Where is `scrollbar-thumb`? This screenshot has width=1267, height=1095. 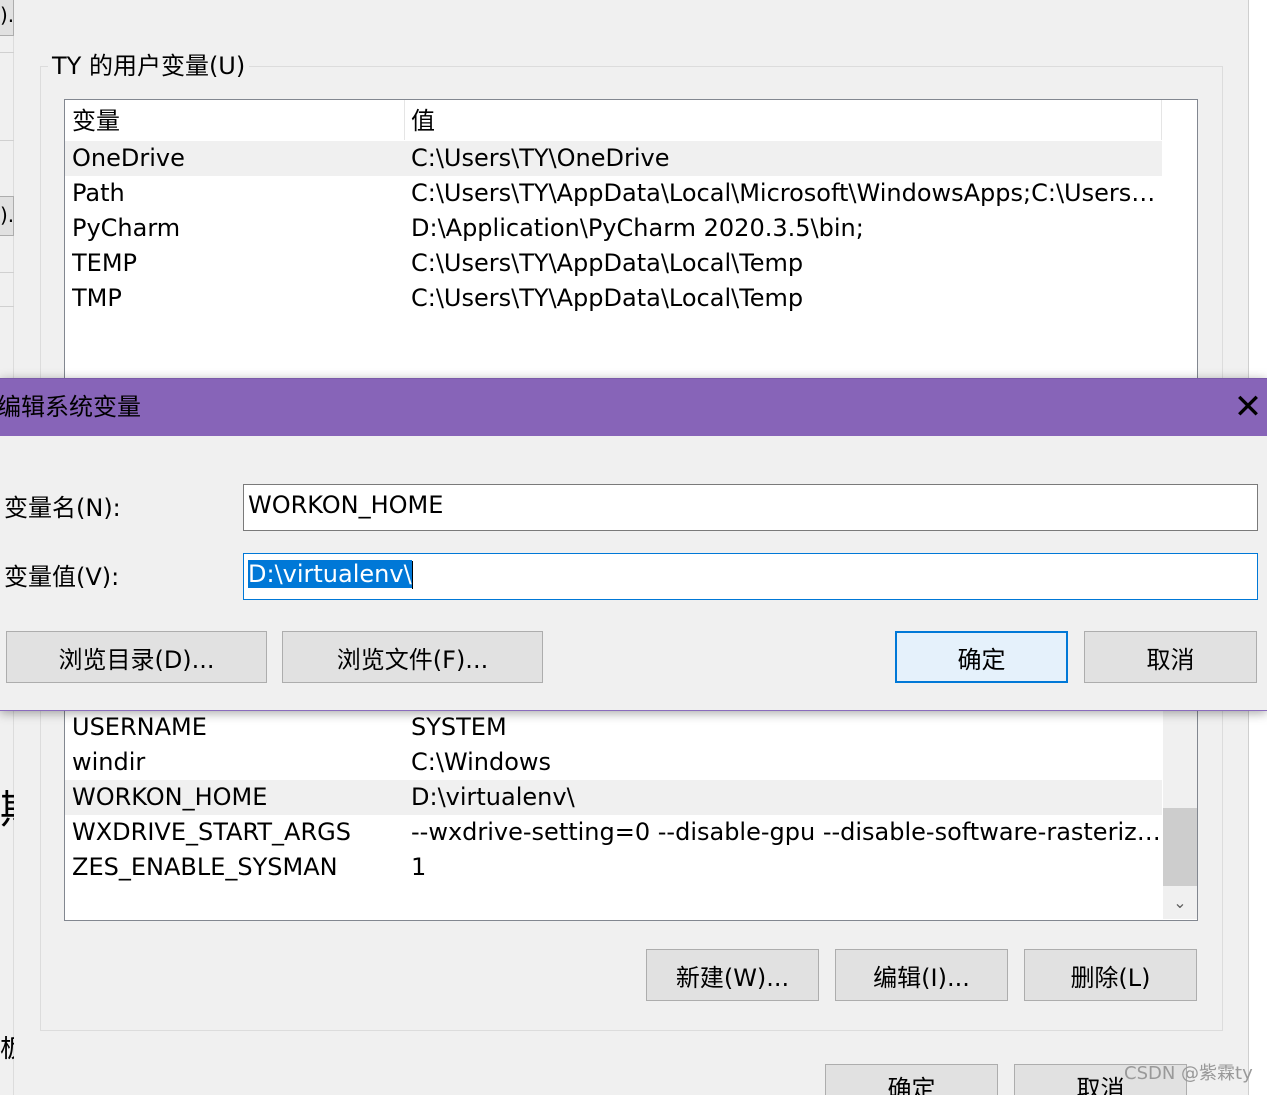
scrollbar-thumb is located at coordinates (1180, 847).